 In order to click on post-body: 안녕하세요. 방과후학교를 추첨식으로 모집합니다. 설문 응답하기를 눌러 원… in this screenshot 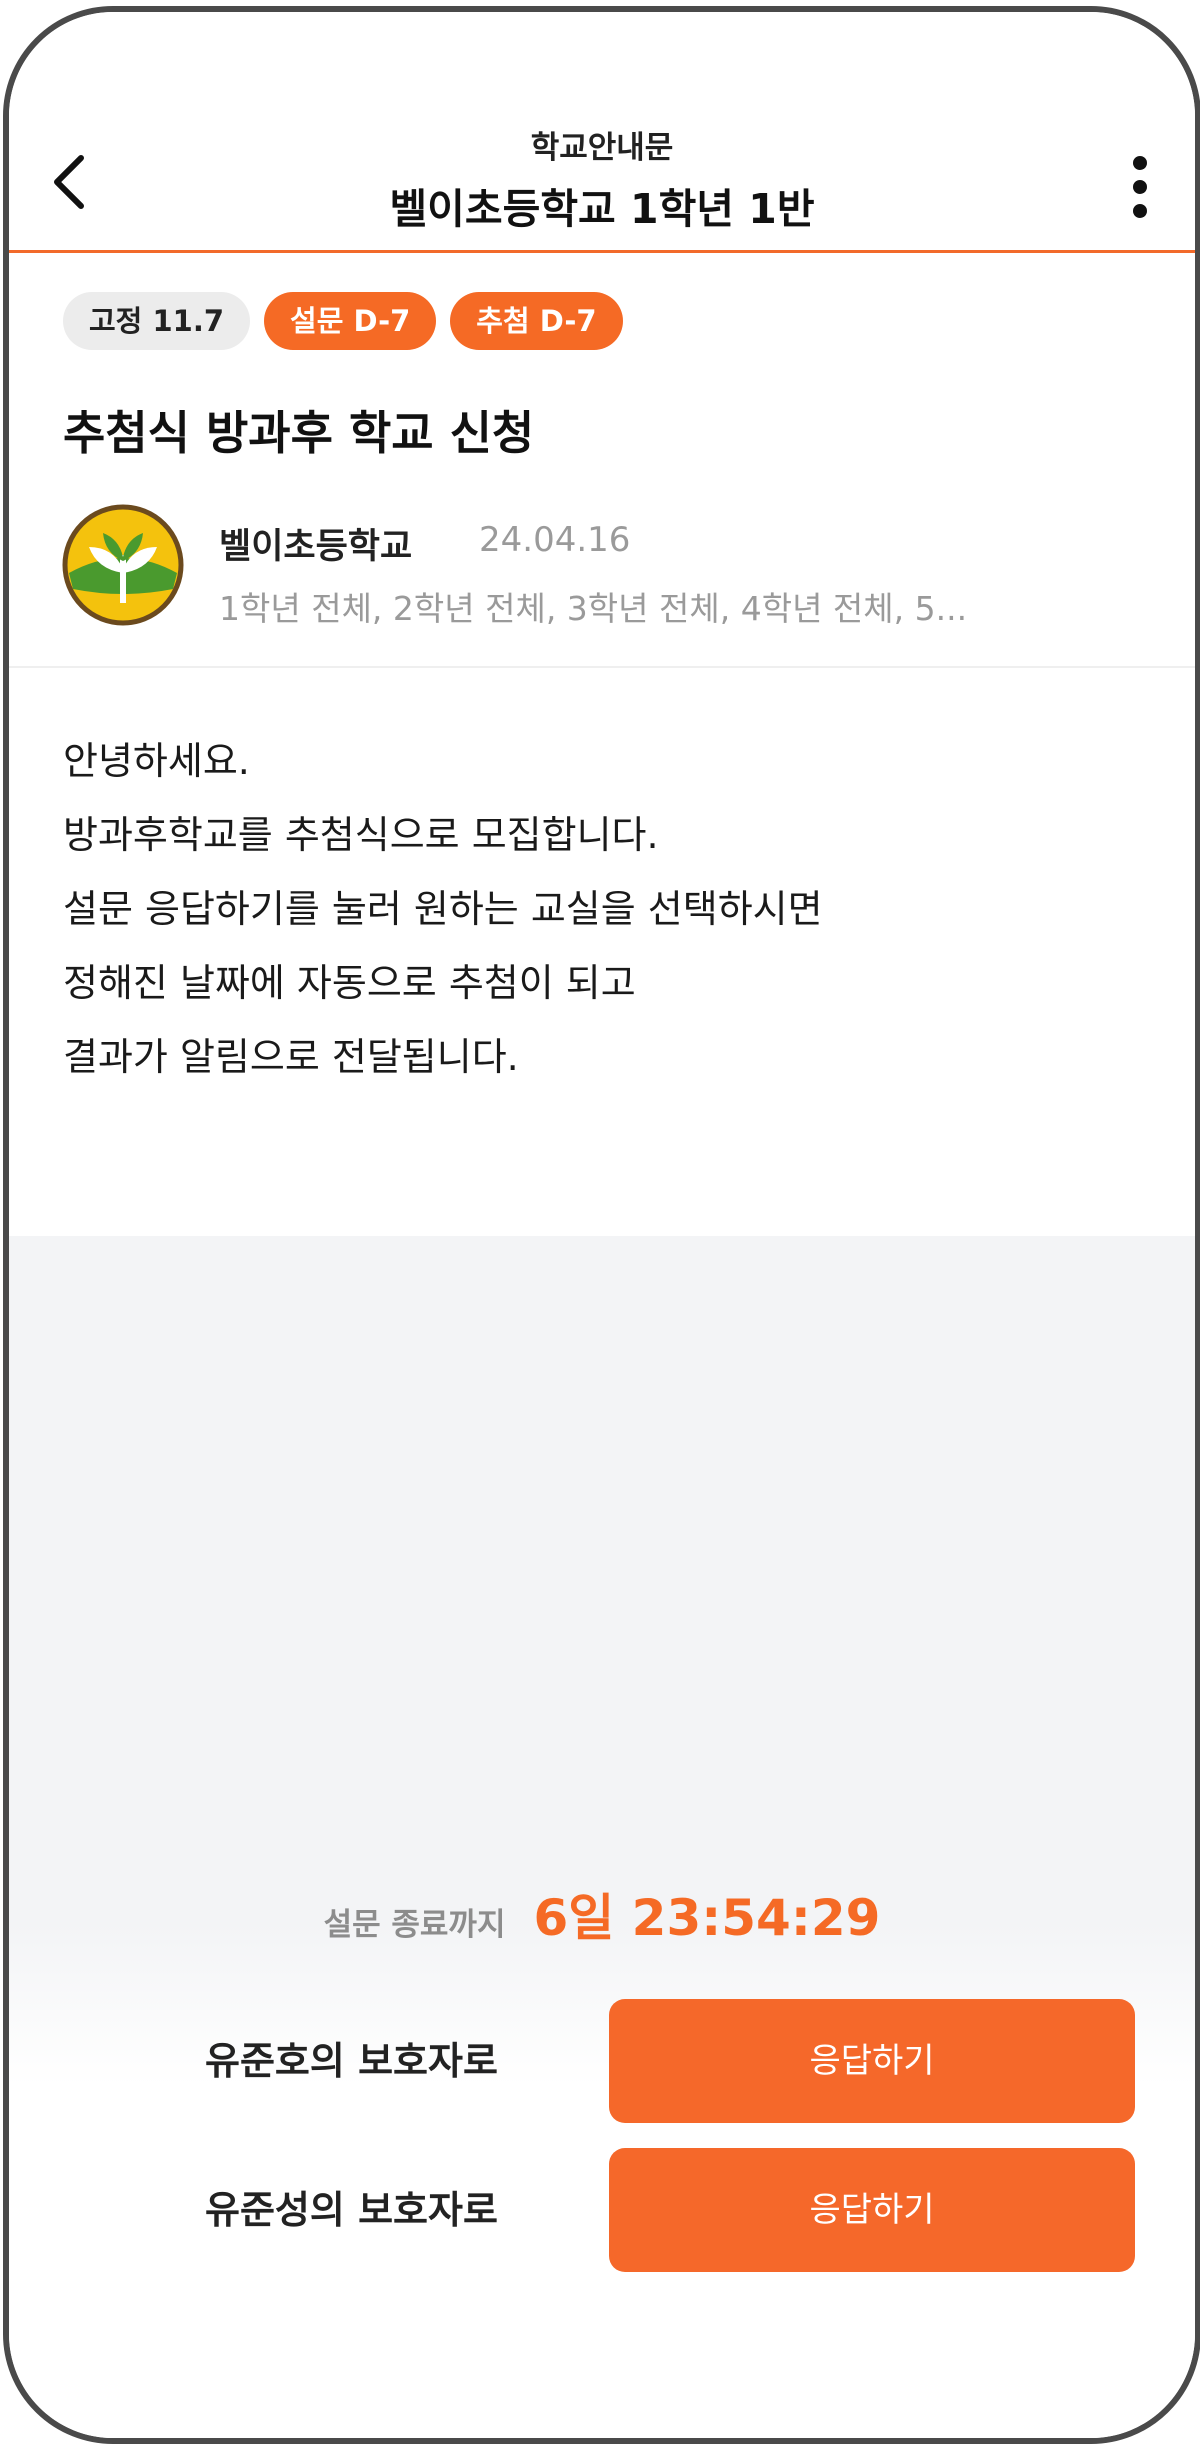, I will do `click(603, 909)`.